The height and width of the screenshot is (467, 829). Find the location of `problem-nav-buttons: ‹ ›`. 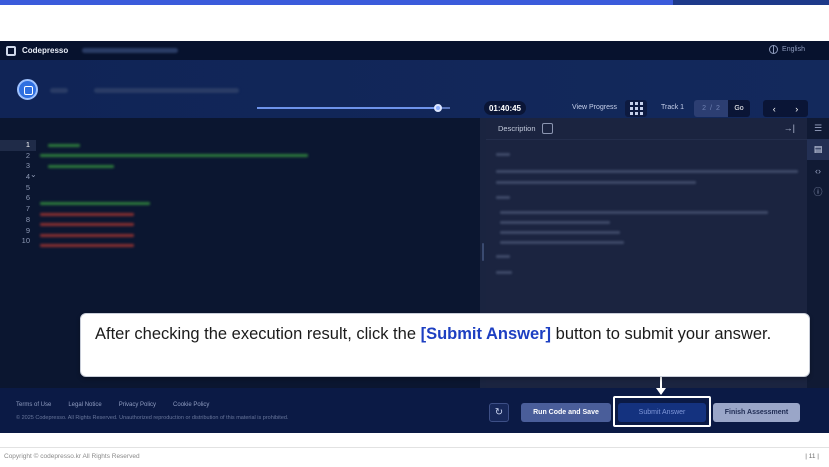

problem-nav-buttons: ‹ › is located at coordinates (785, 108).